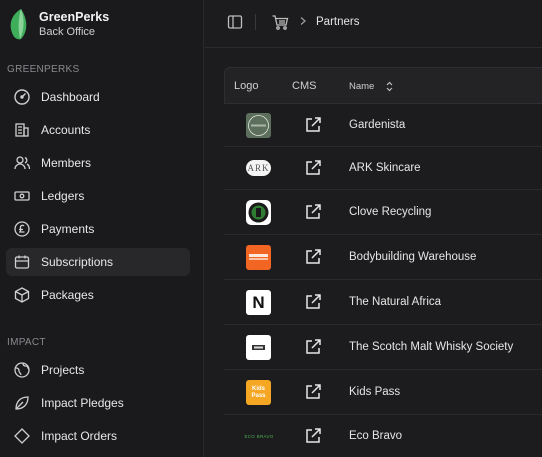  I want to click on sidebar-item-dashboard: Dashboard, so click(98, 97).